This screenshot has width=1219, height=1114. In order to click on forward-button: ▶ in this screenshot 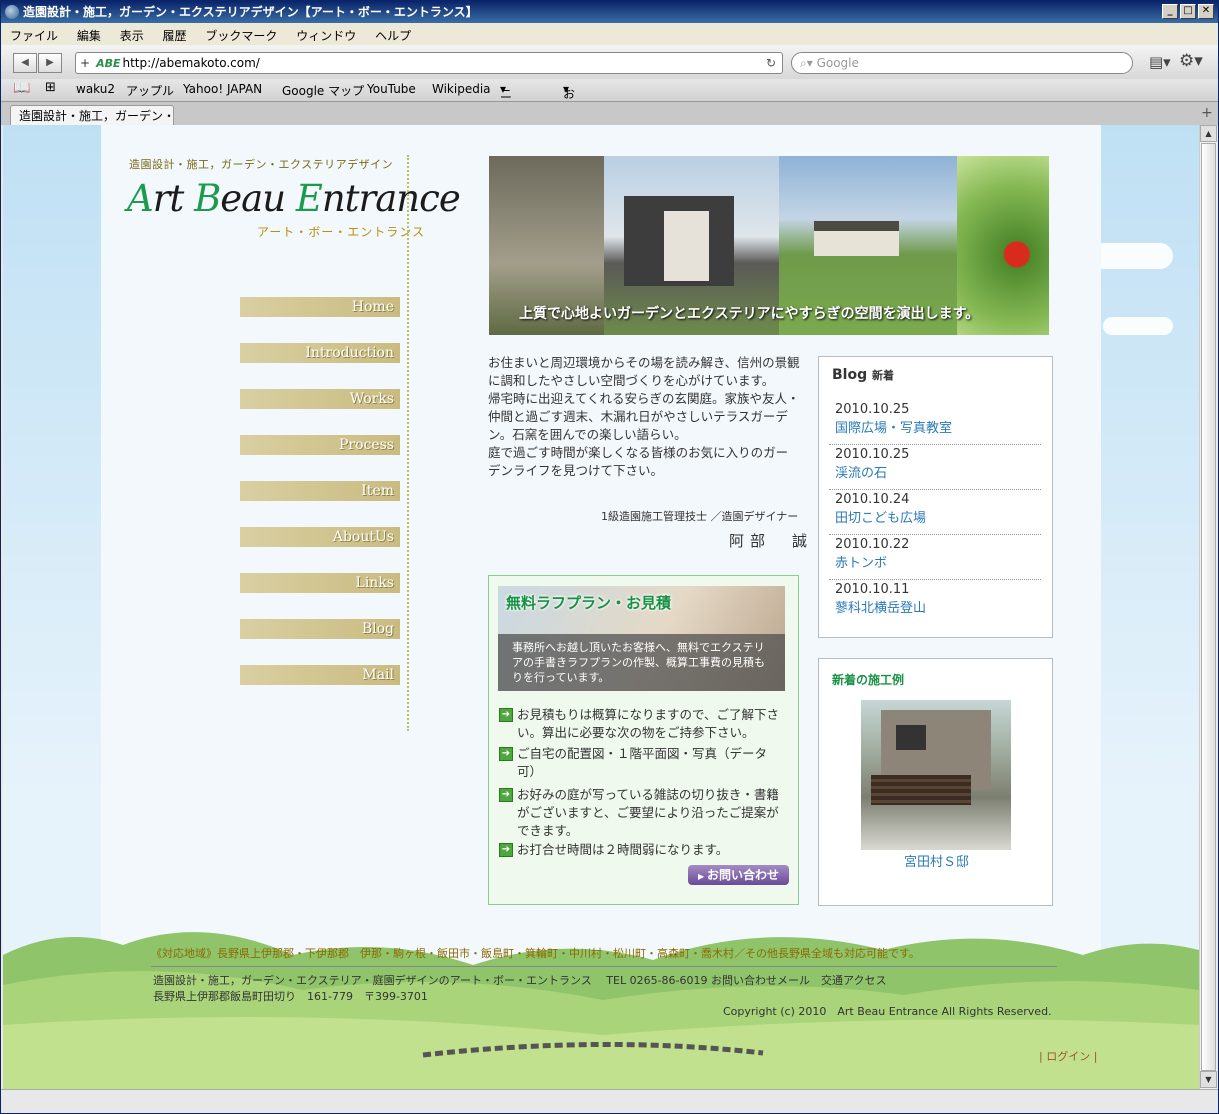, I will do `click(50, 63)`.